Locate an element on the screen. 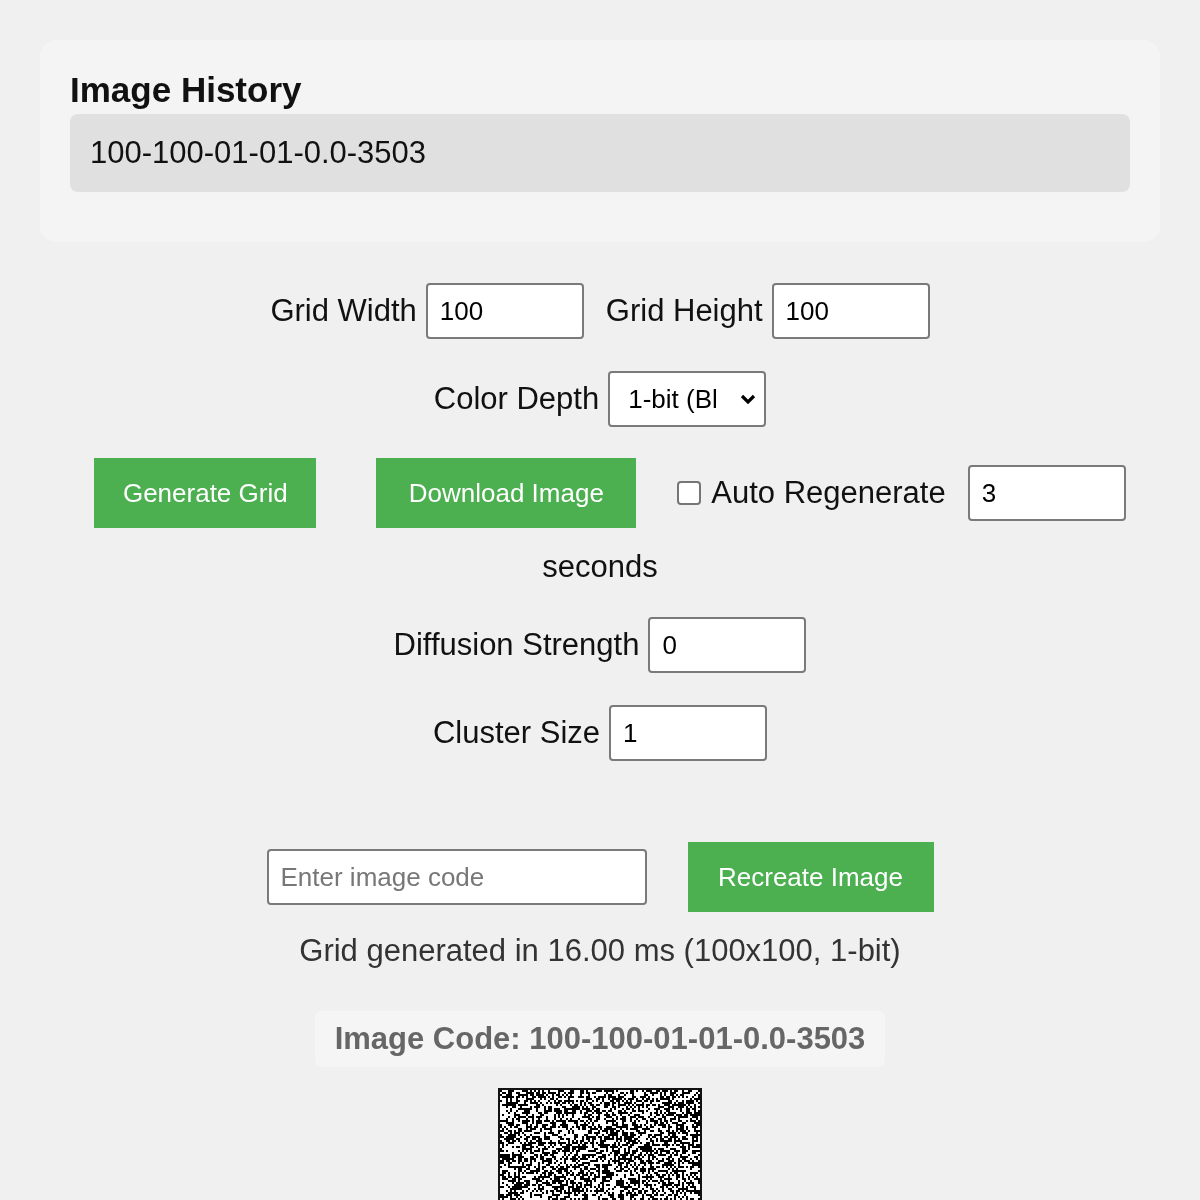  checkbox is located at coordinates (689, 493).